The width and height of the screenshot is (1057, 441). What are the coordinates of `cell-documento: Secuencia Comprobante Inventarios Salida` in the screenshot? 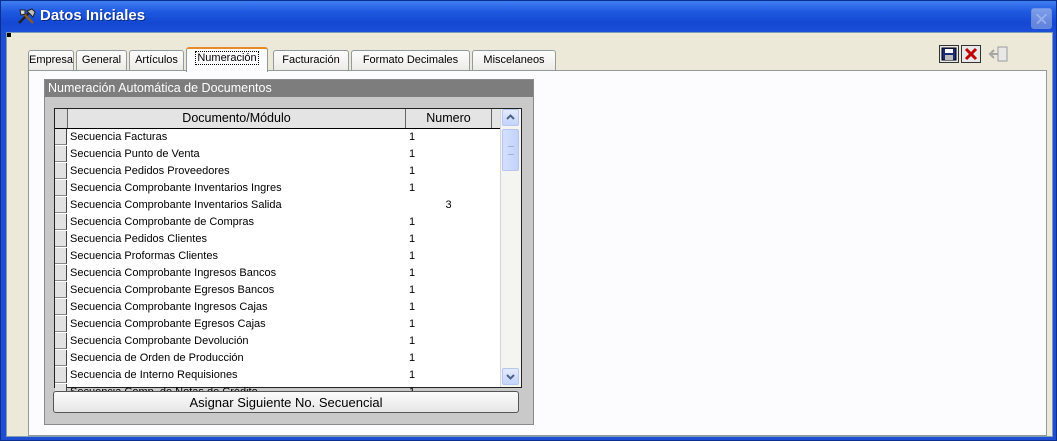 It's located at (237, 205).